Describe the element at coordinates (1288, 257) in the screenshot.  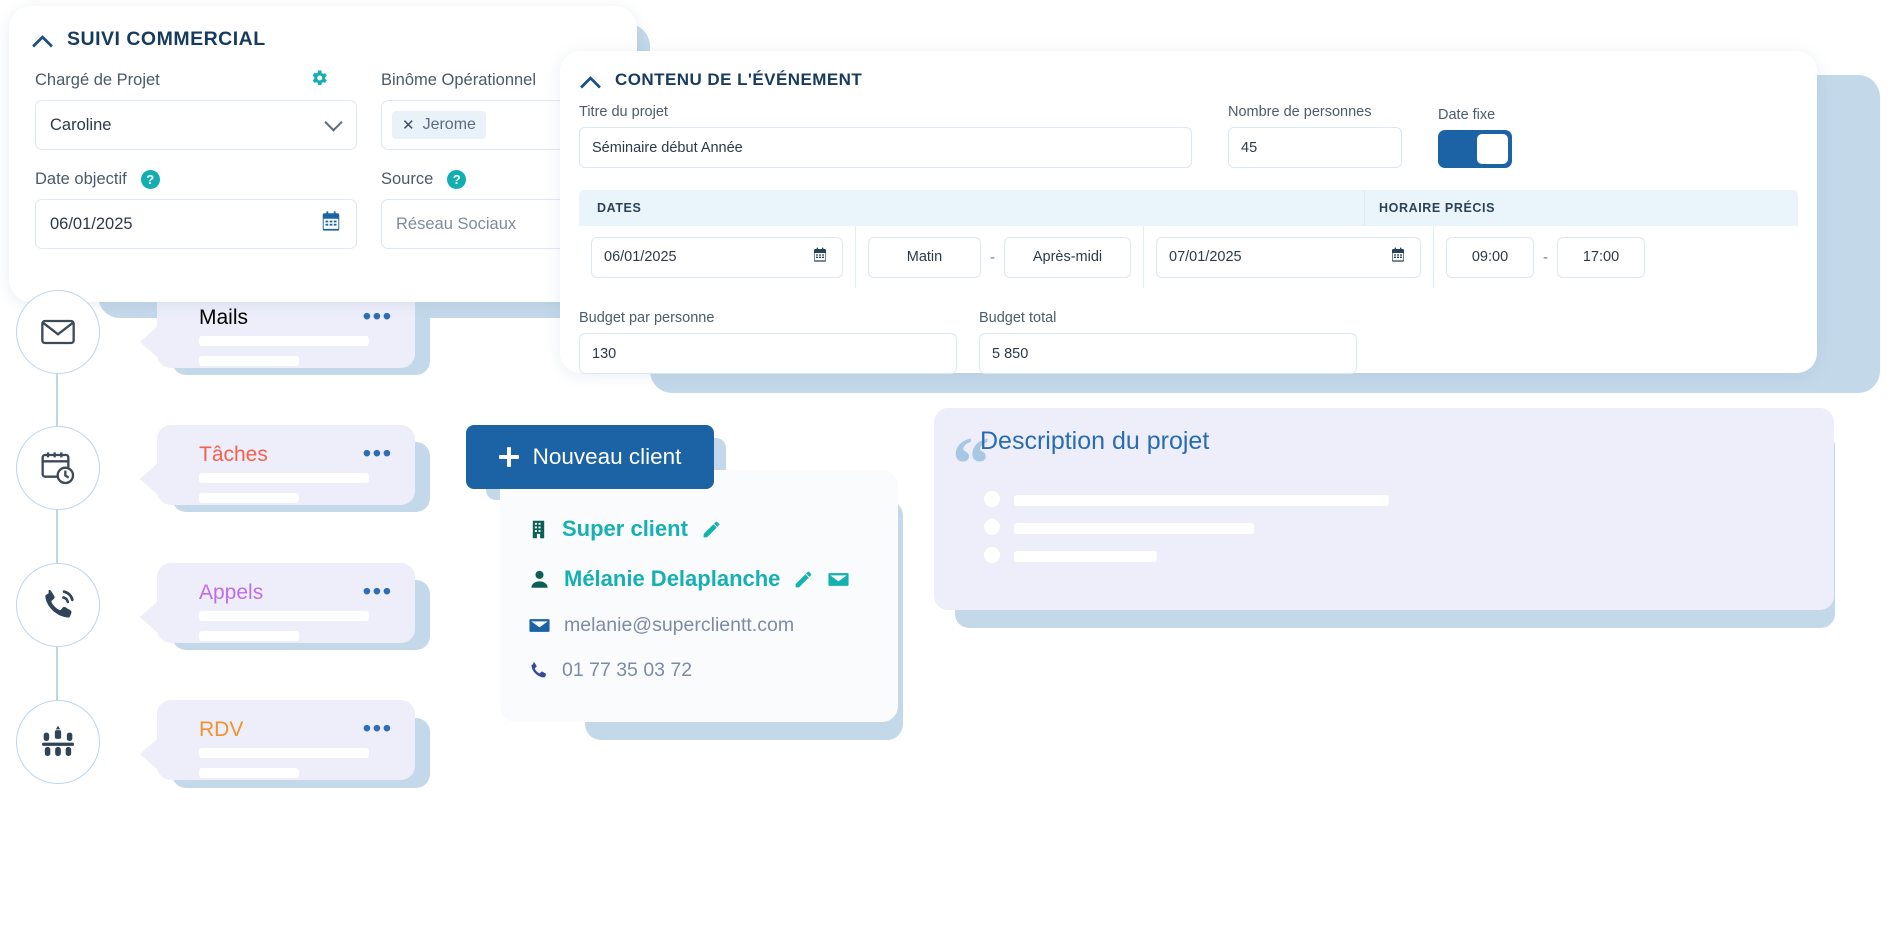
I see `end-date-input: 07/01/2025` at that location.